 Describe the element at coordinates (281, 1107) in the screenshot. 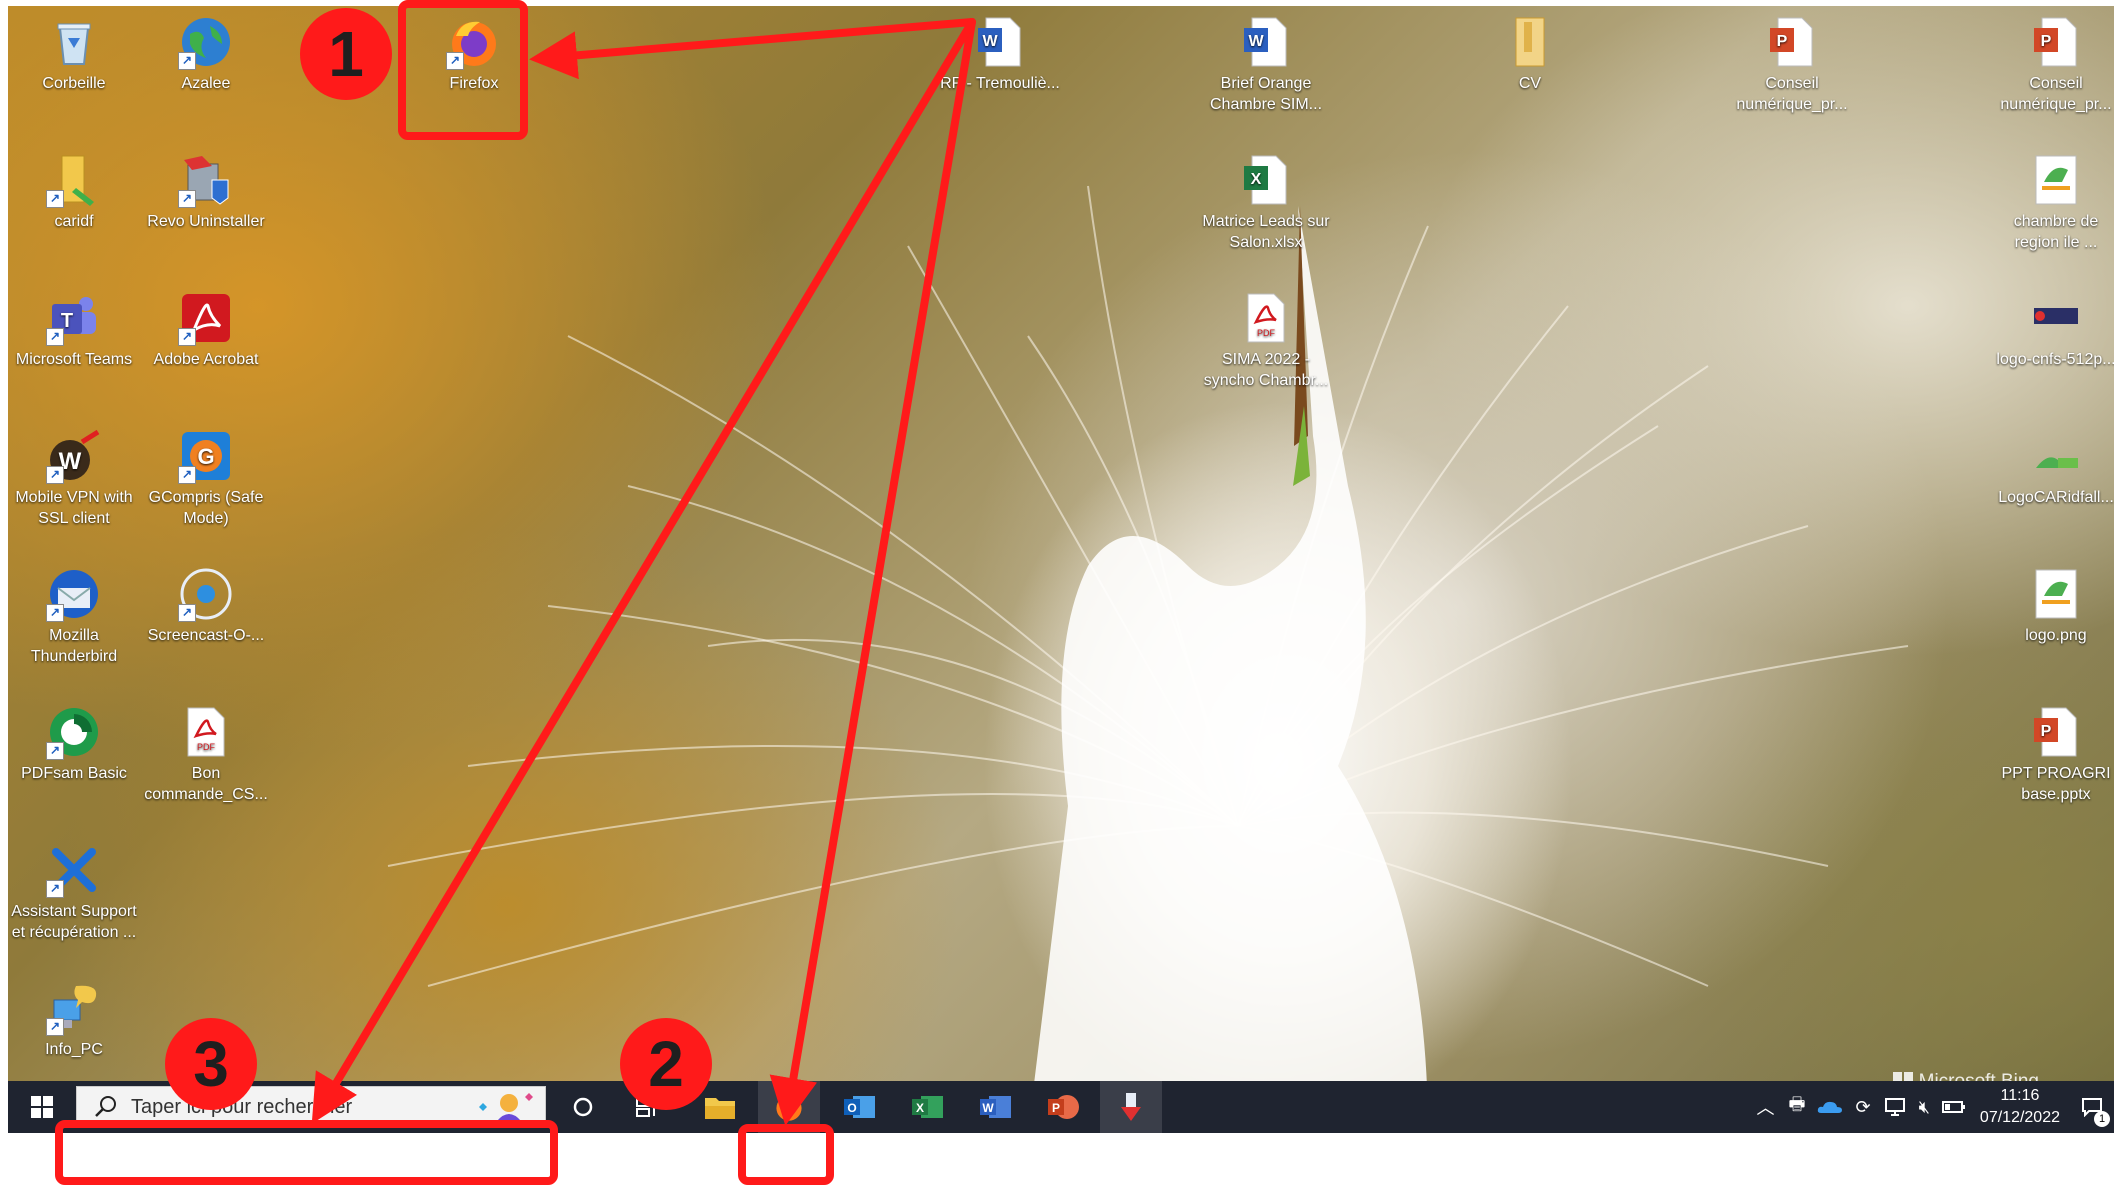

I see `search-input` at that location.